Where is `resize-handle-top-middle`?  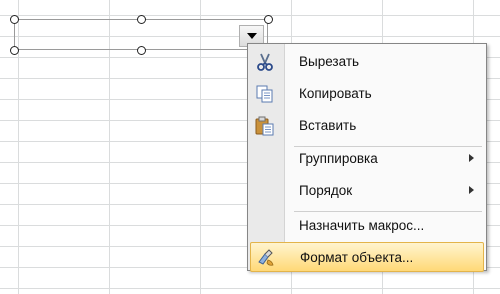 resize-handle-top-middle is located at coordinates (141, 19).